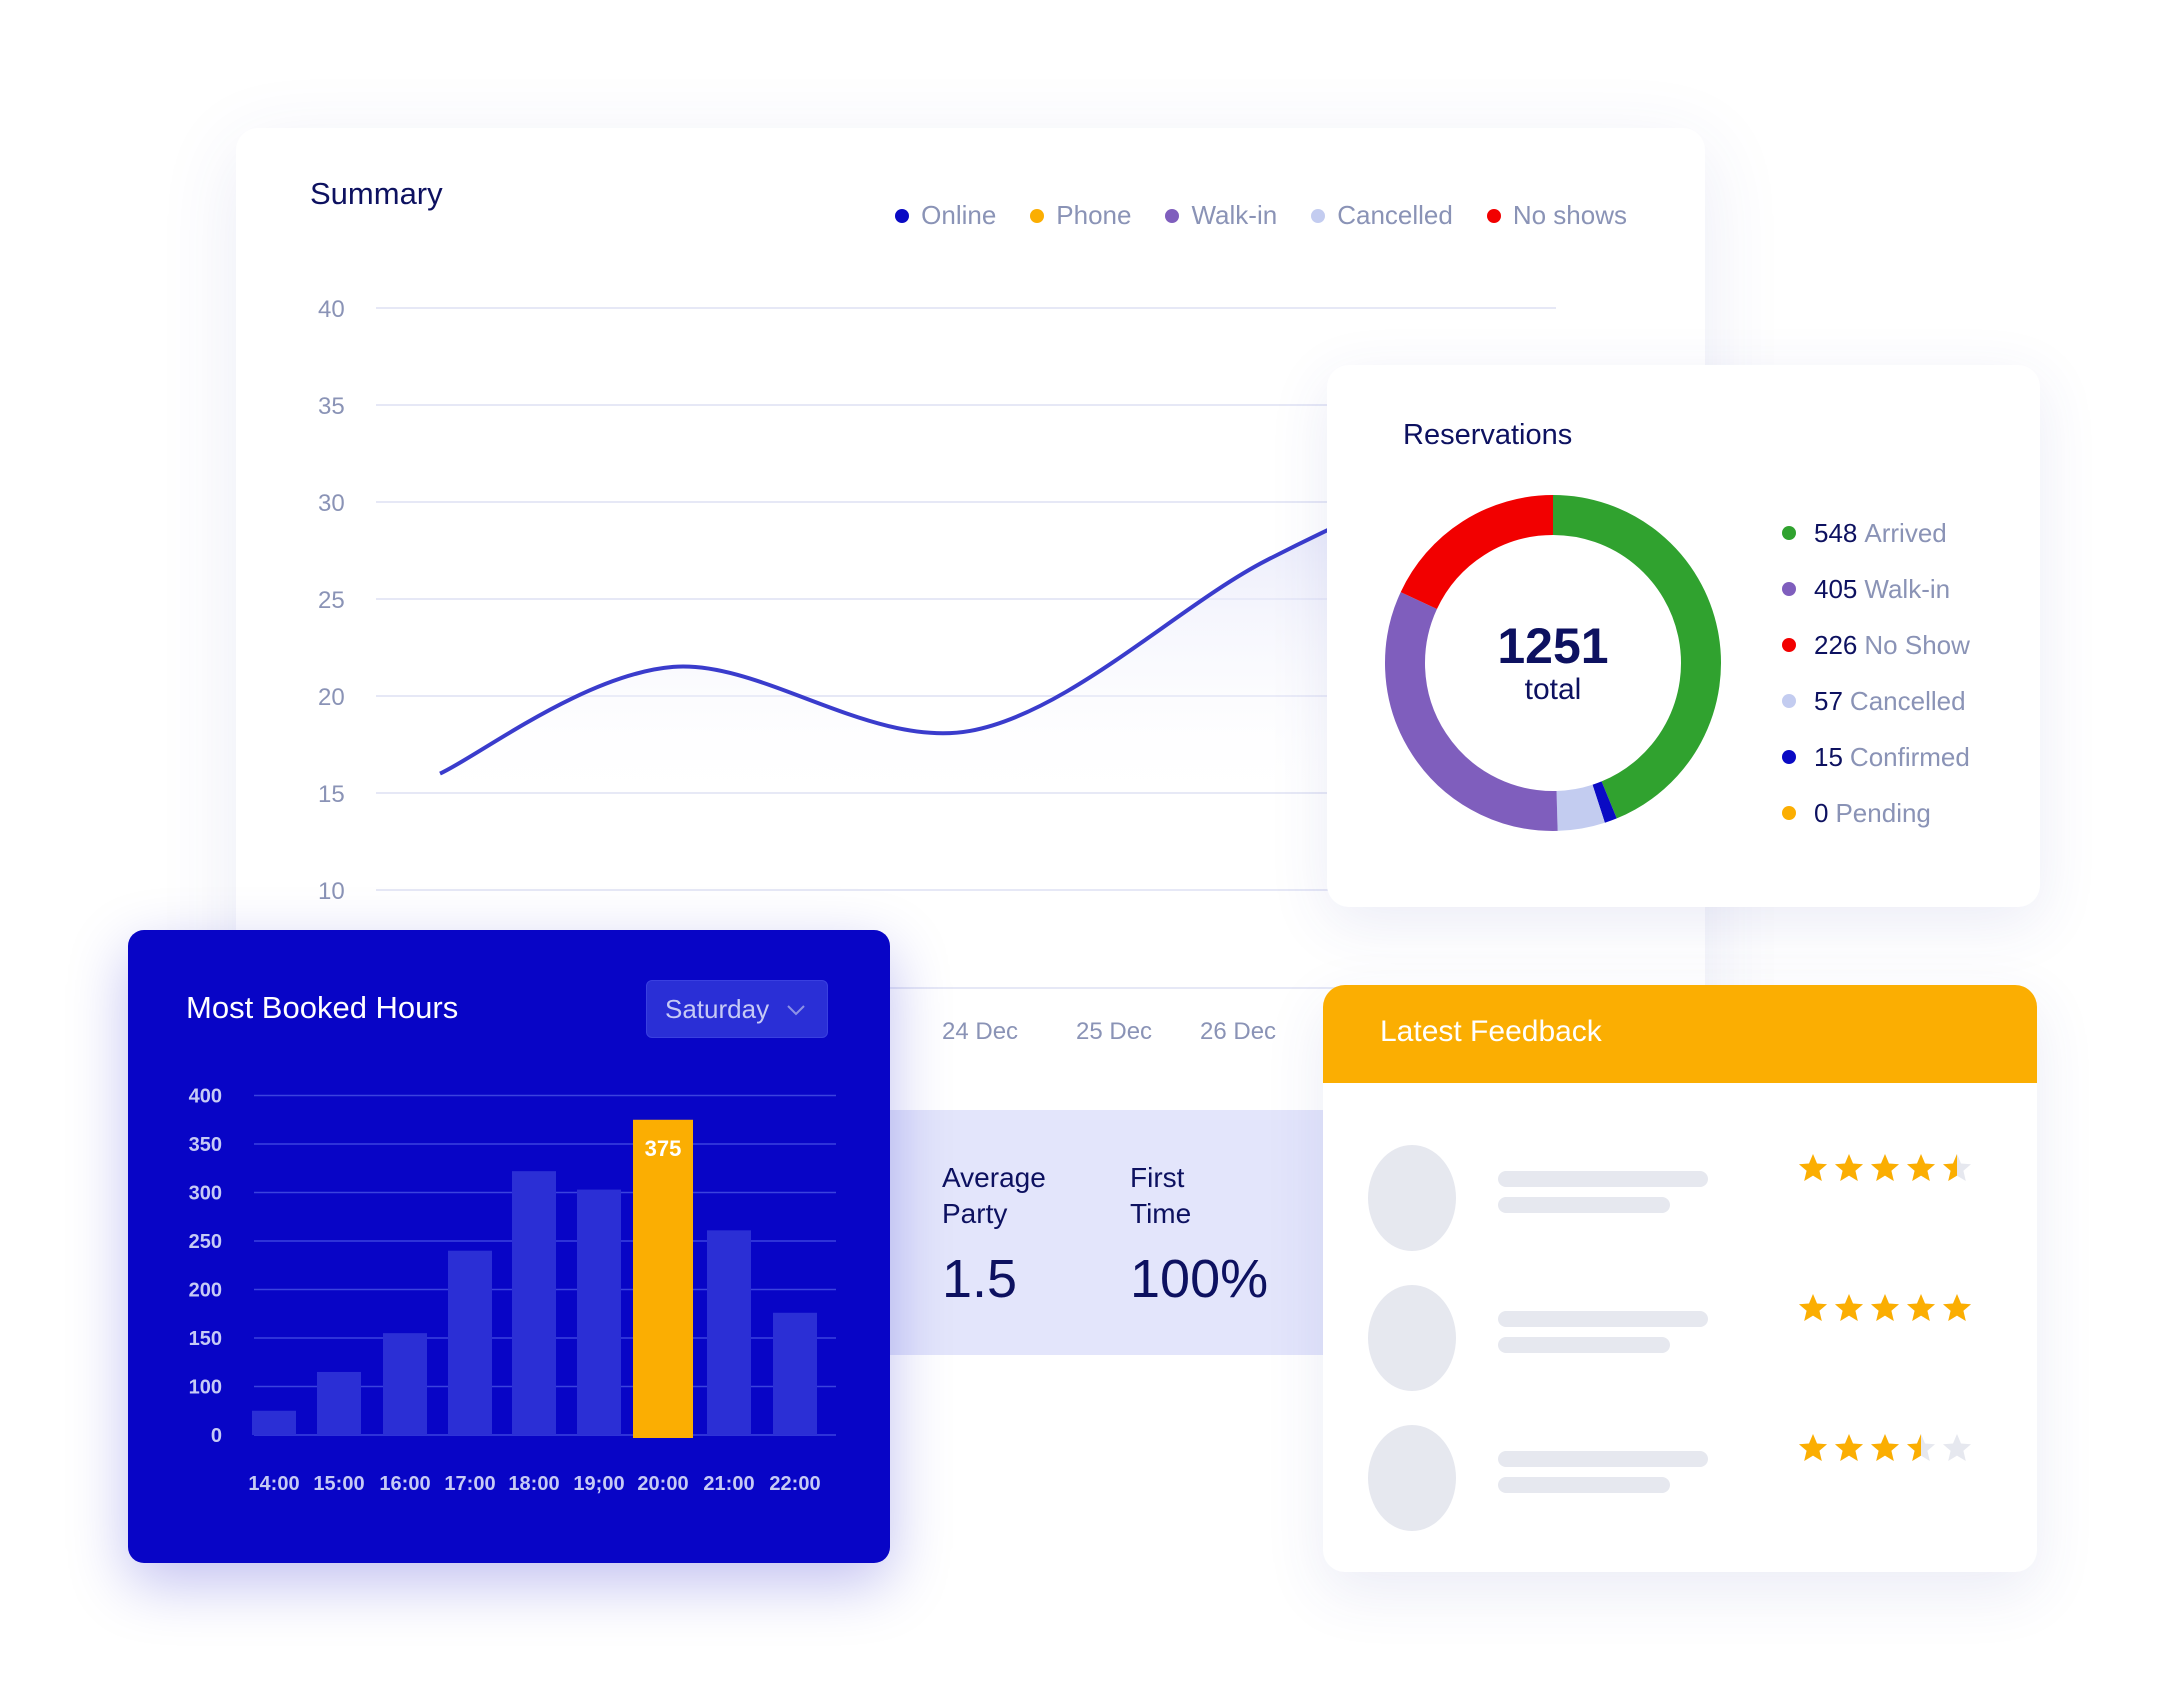  What do you see at coordinates (663, 1278) in the screenshot?
I see `bar-20:00` at bounding box center [663, 1278].